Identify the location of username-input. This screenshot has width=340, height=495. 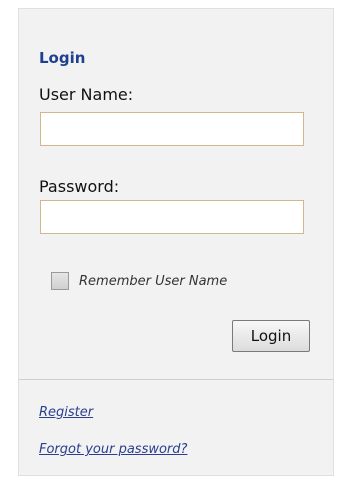
(172, 129).